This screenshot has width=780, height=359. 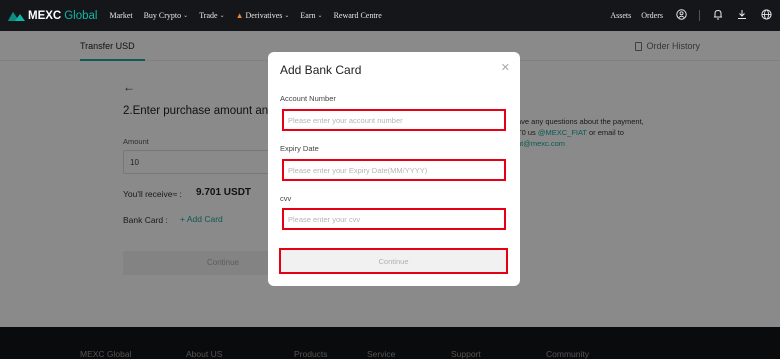 What do you see at coordinates (394, 120) in the screenshot?
I see `account-number-input` at bounding box center [394, 120].